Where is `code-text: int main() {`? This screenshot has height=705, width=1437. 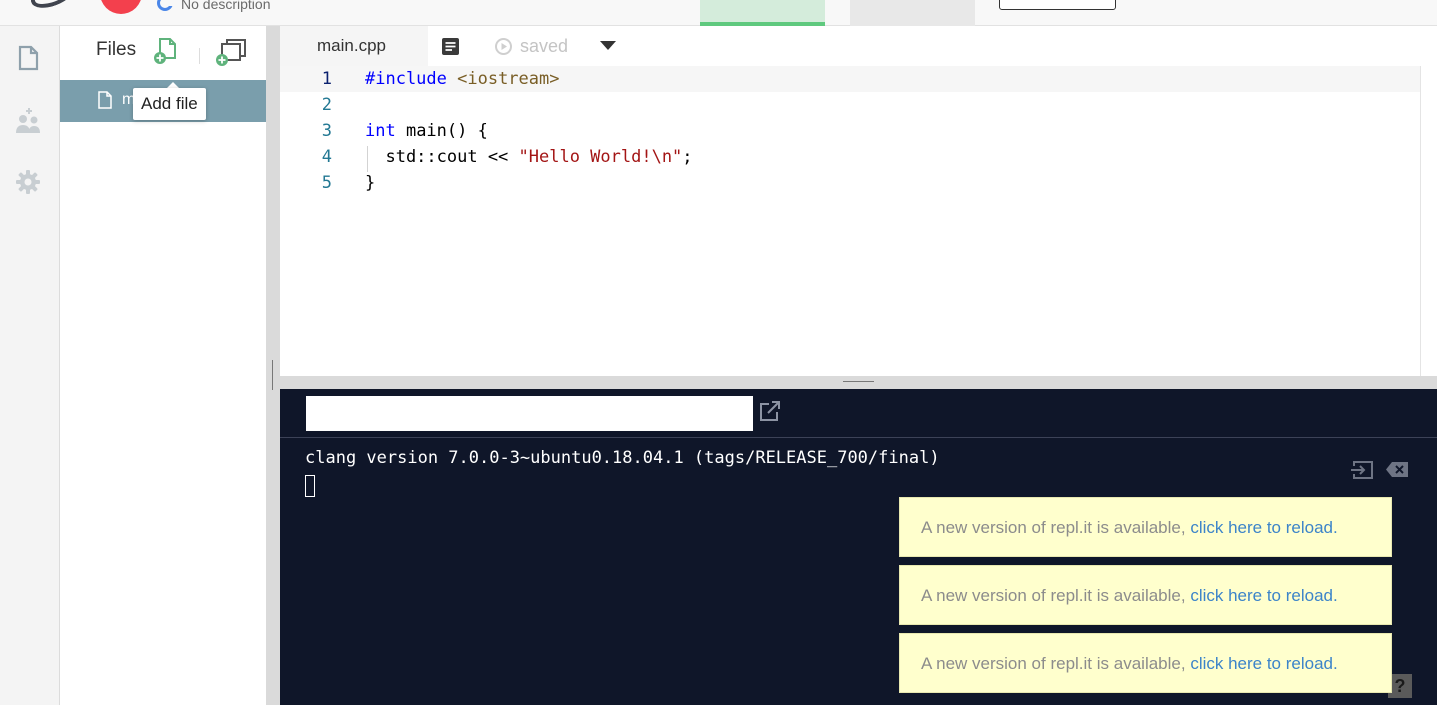
code-text: int main() { is located at coordinates (426, 131).